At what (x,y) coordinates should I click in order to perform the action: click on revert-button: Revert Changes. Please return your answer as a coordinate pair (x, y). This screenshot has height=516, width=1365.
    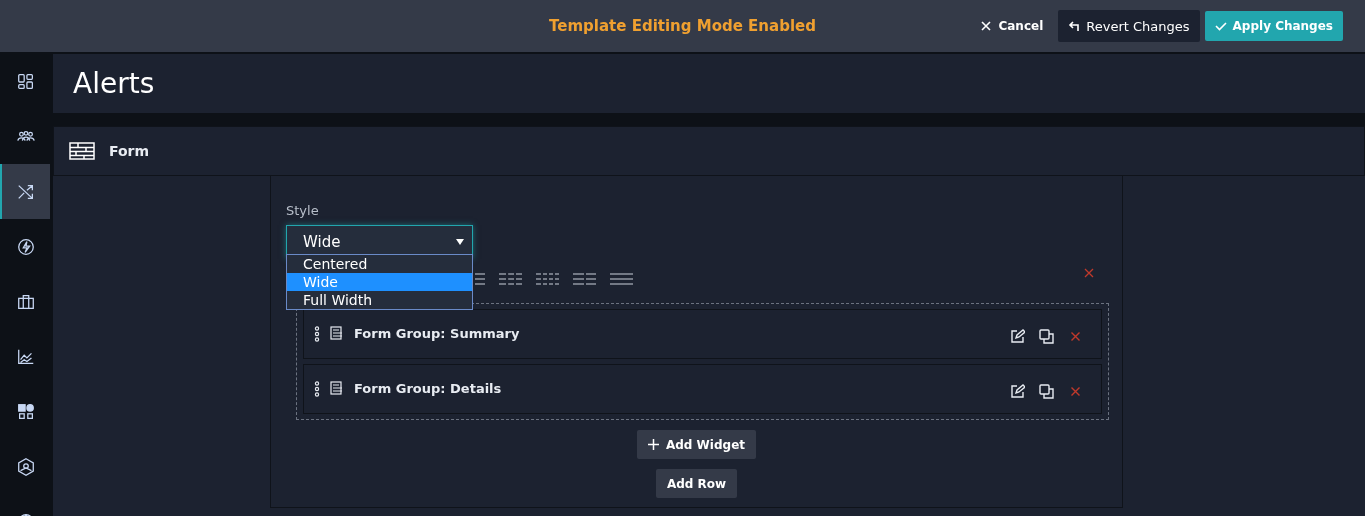
    Looking at the image, I should click on (1129, 26).